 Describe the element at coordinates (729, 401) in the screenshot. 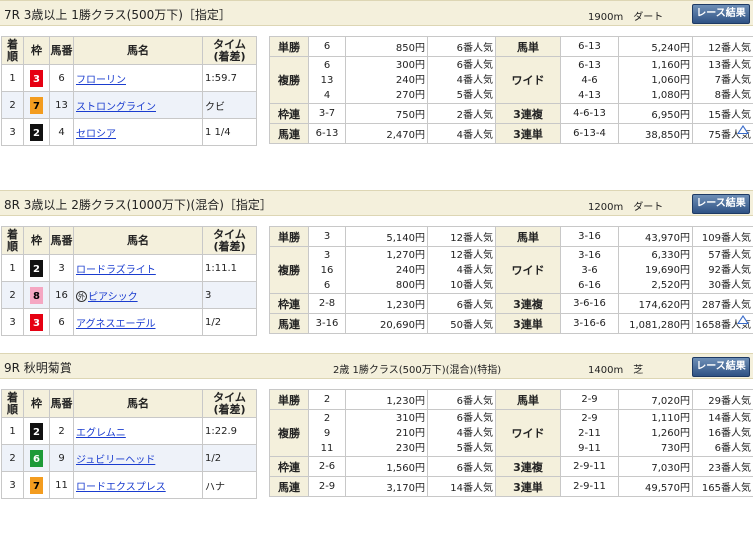

I see `payout-pop-value: 29番人気` at that location.